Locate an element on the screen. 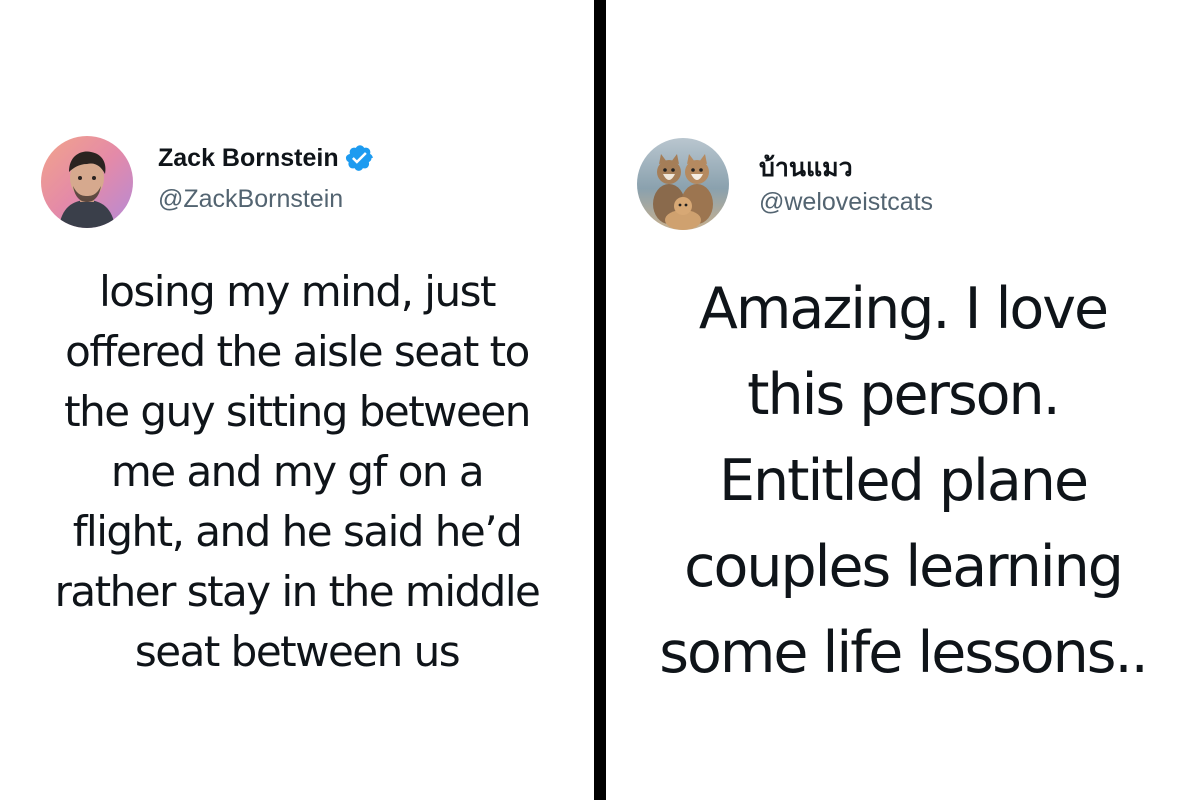  verified-badge-icon is located at coordinates (360, 158).